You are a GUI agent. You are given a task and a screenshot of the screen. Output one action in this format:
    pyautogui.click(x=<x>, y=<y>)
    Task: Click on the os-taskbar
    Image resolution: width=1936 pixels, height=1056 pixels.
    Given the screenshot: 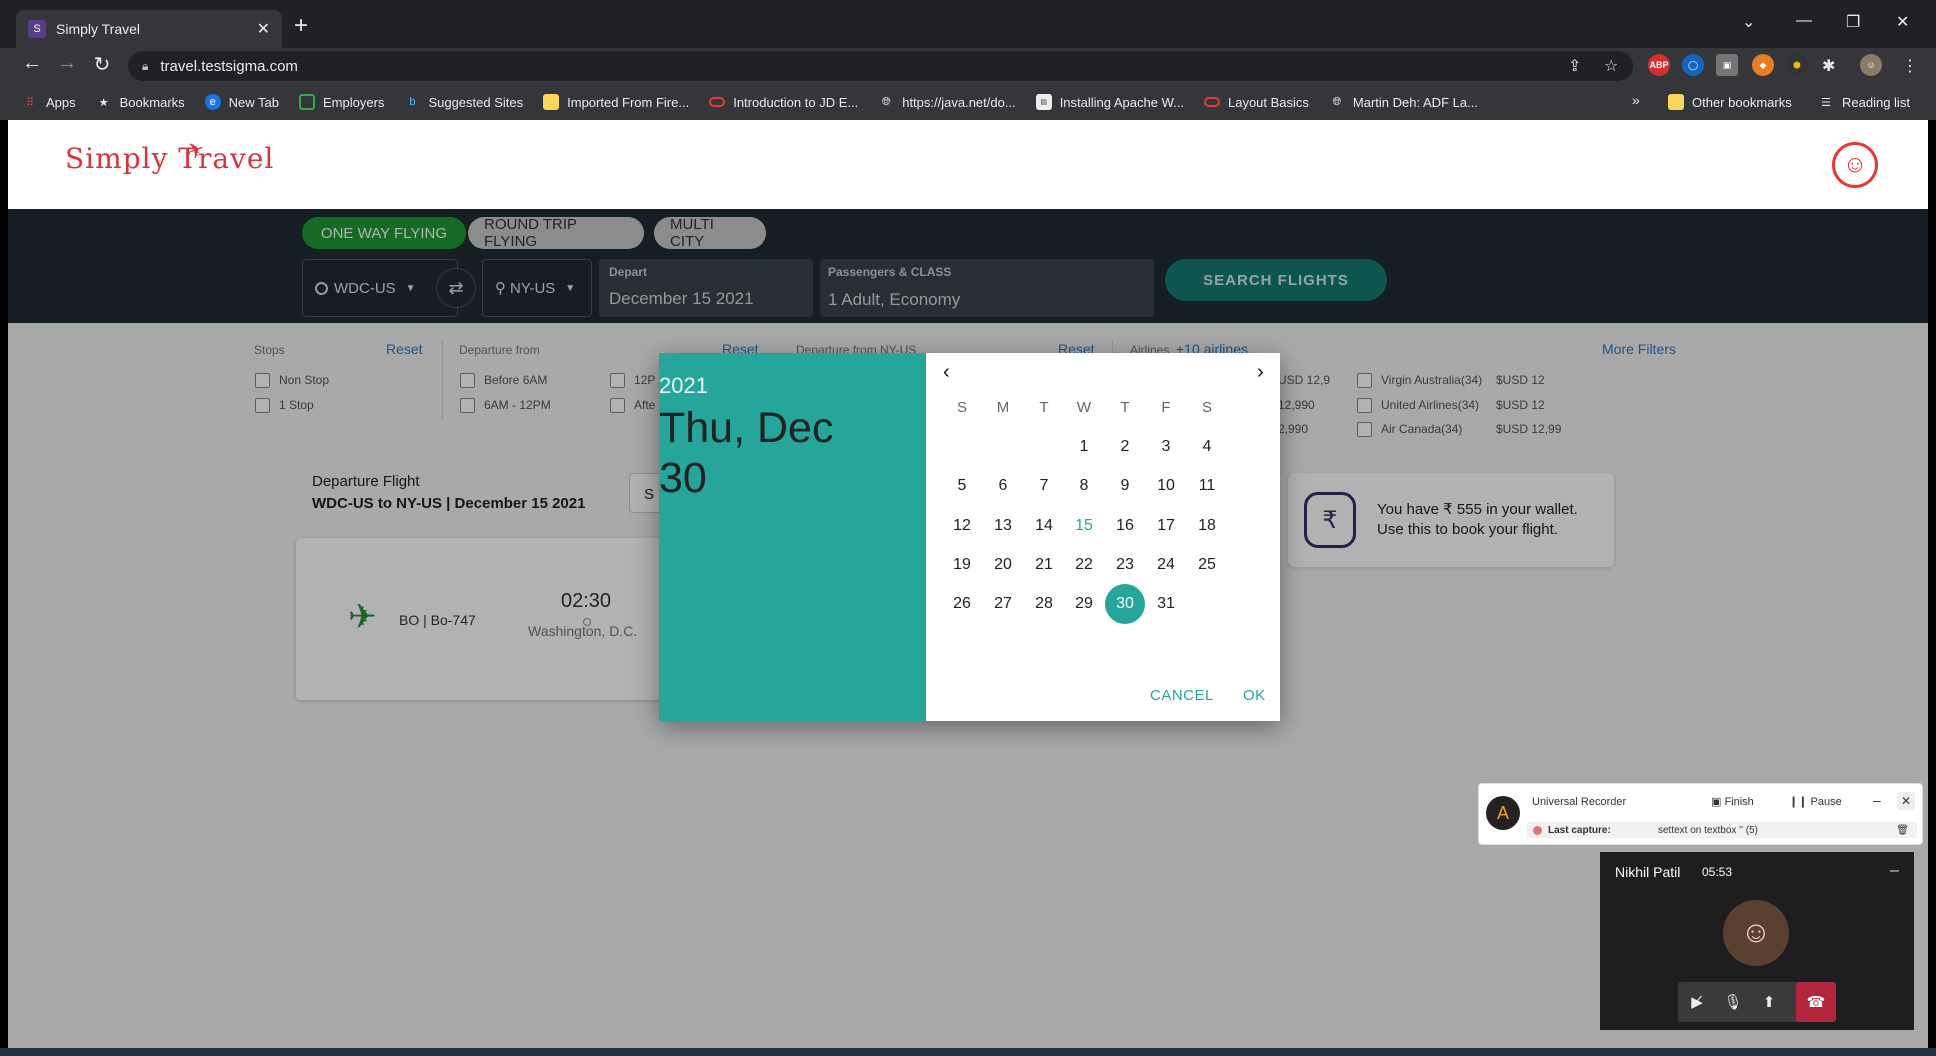 What is the action you would take?
    pyautogui.click(x=968, y=1052)
    